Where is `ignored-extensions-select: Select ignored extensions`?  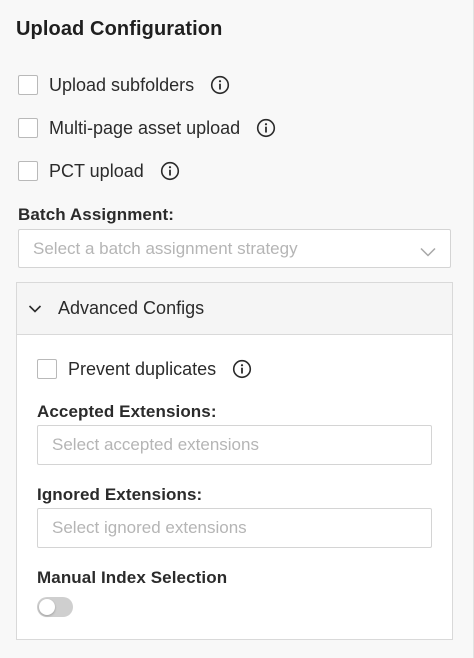
ignored-extensions-select: Select ignored extensions is located at coordinates (234, 528).